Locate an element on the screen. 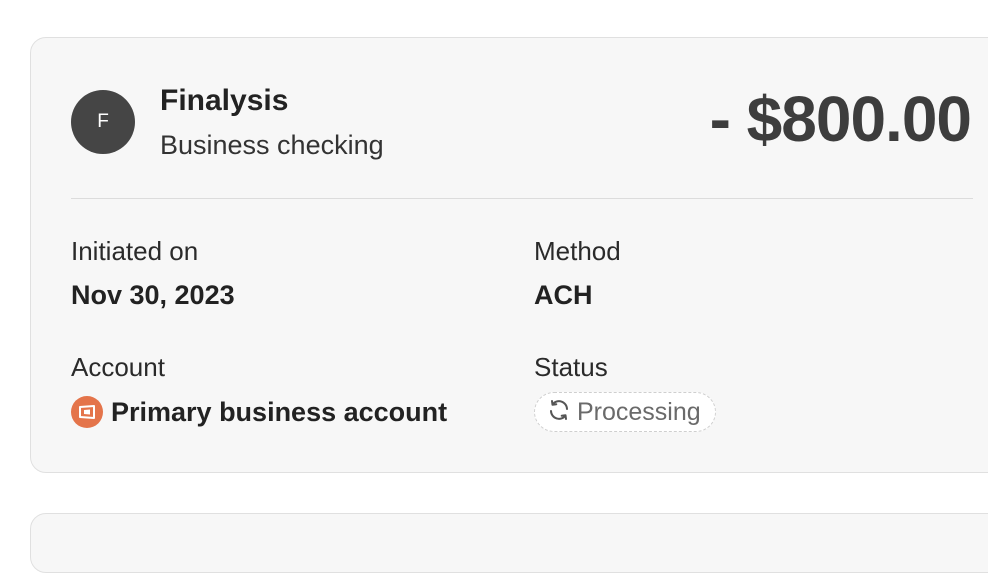  method-value: ACH is located at coordinates (563, 295).